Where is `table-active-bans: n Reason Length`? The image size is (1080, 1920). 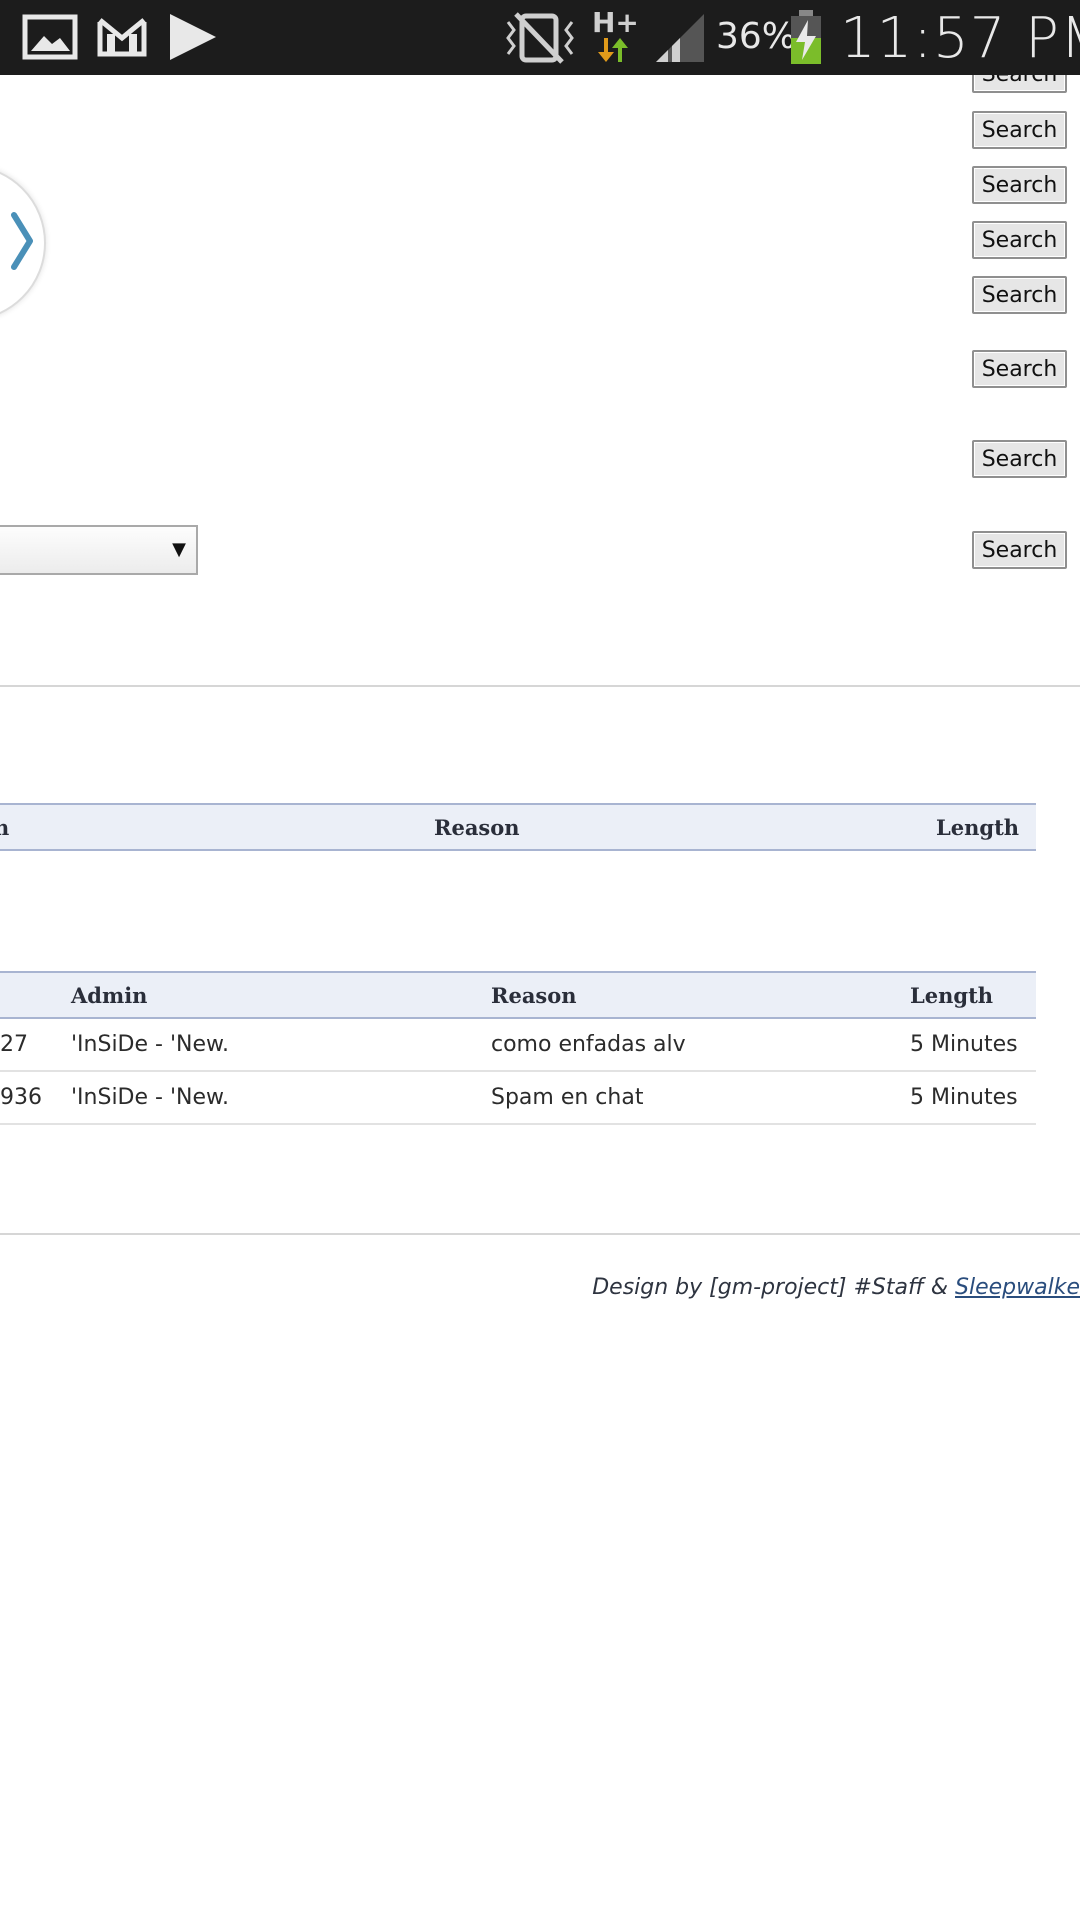
table-active-bans: n Reason Length is located at coordinates (518, 827).